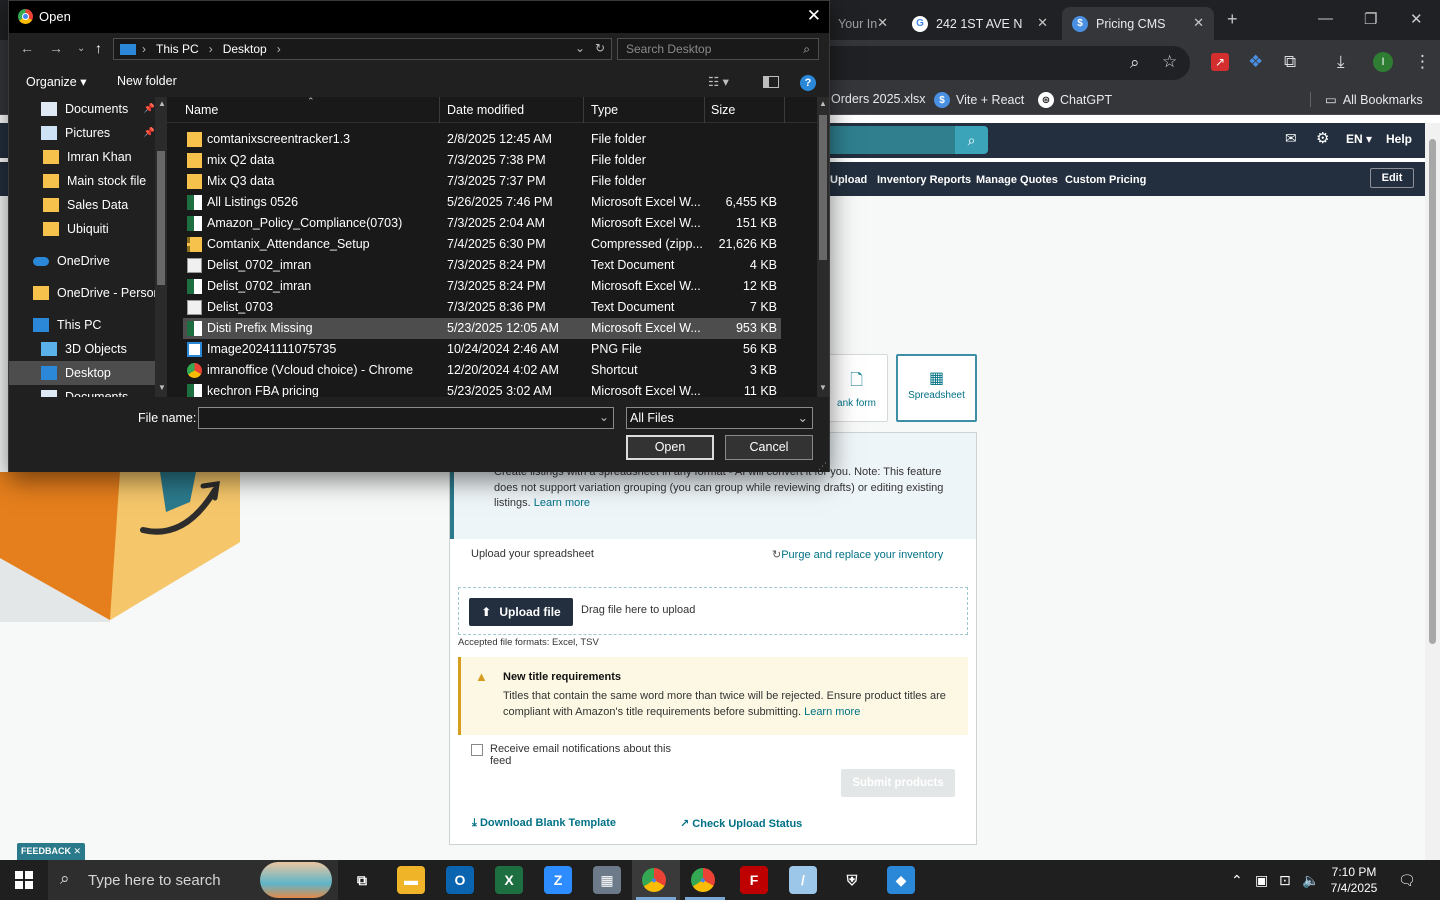 This screenshot has width=1440, height=900. What do you see at coordinates (936, 388) in the screenshot?
I see `spreadsheet-card: ▦ Spreadsheet` at bounding box center [936, 388].